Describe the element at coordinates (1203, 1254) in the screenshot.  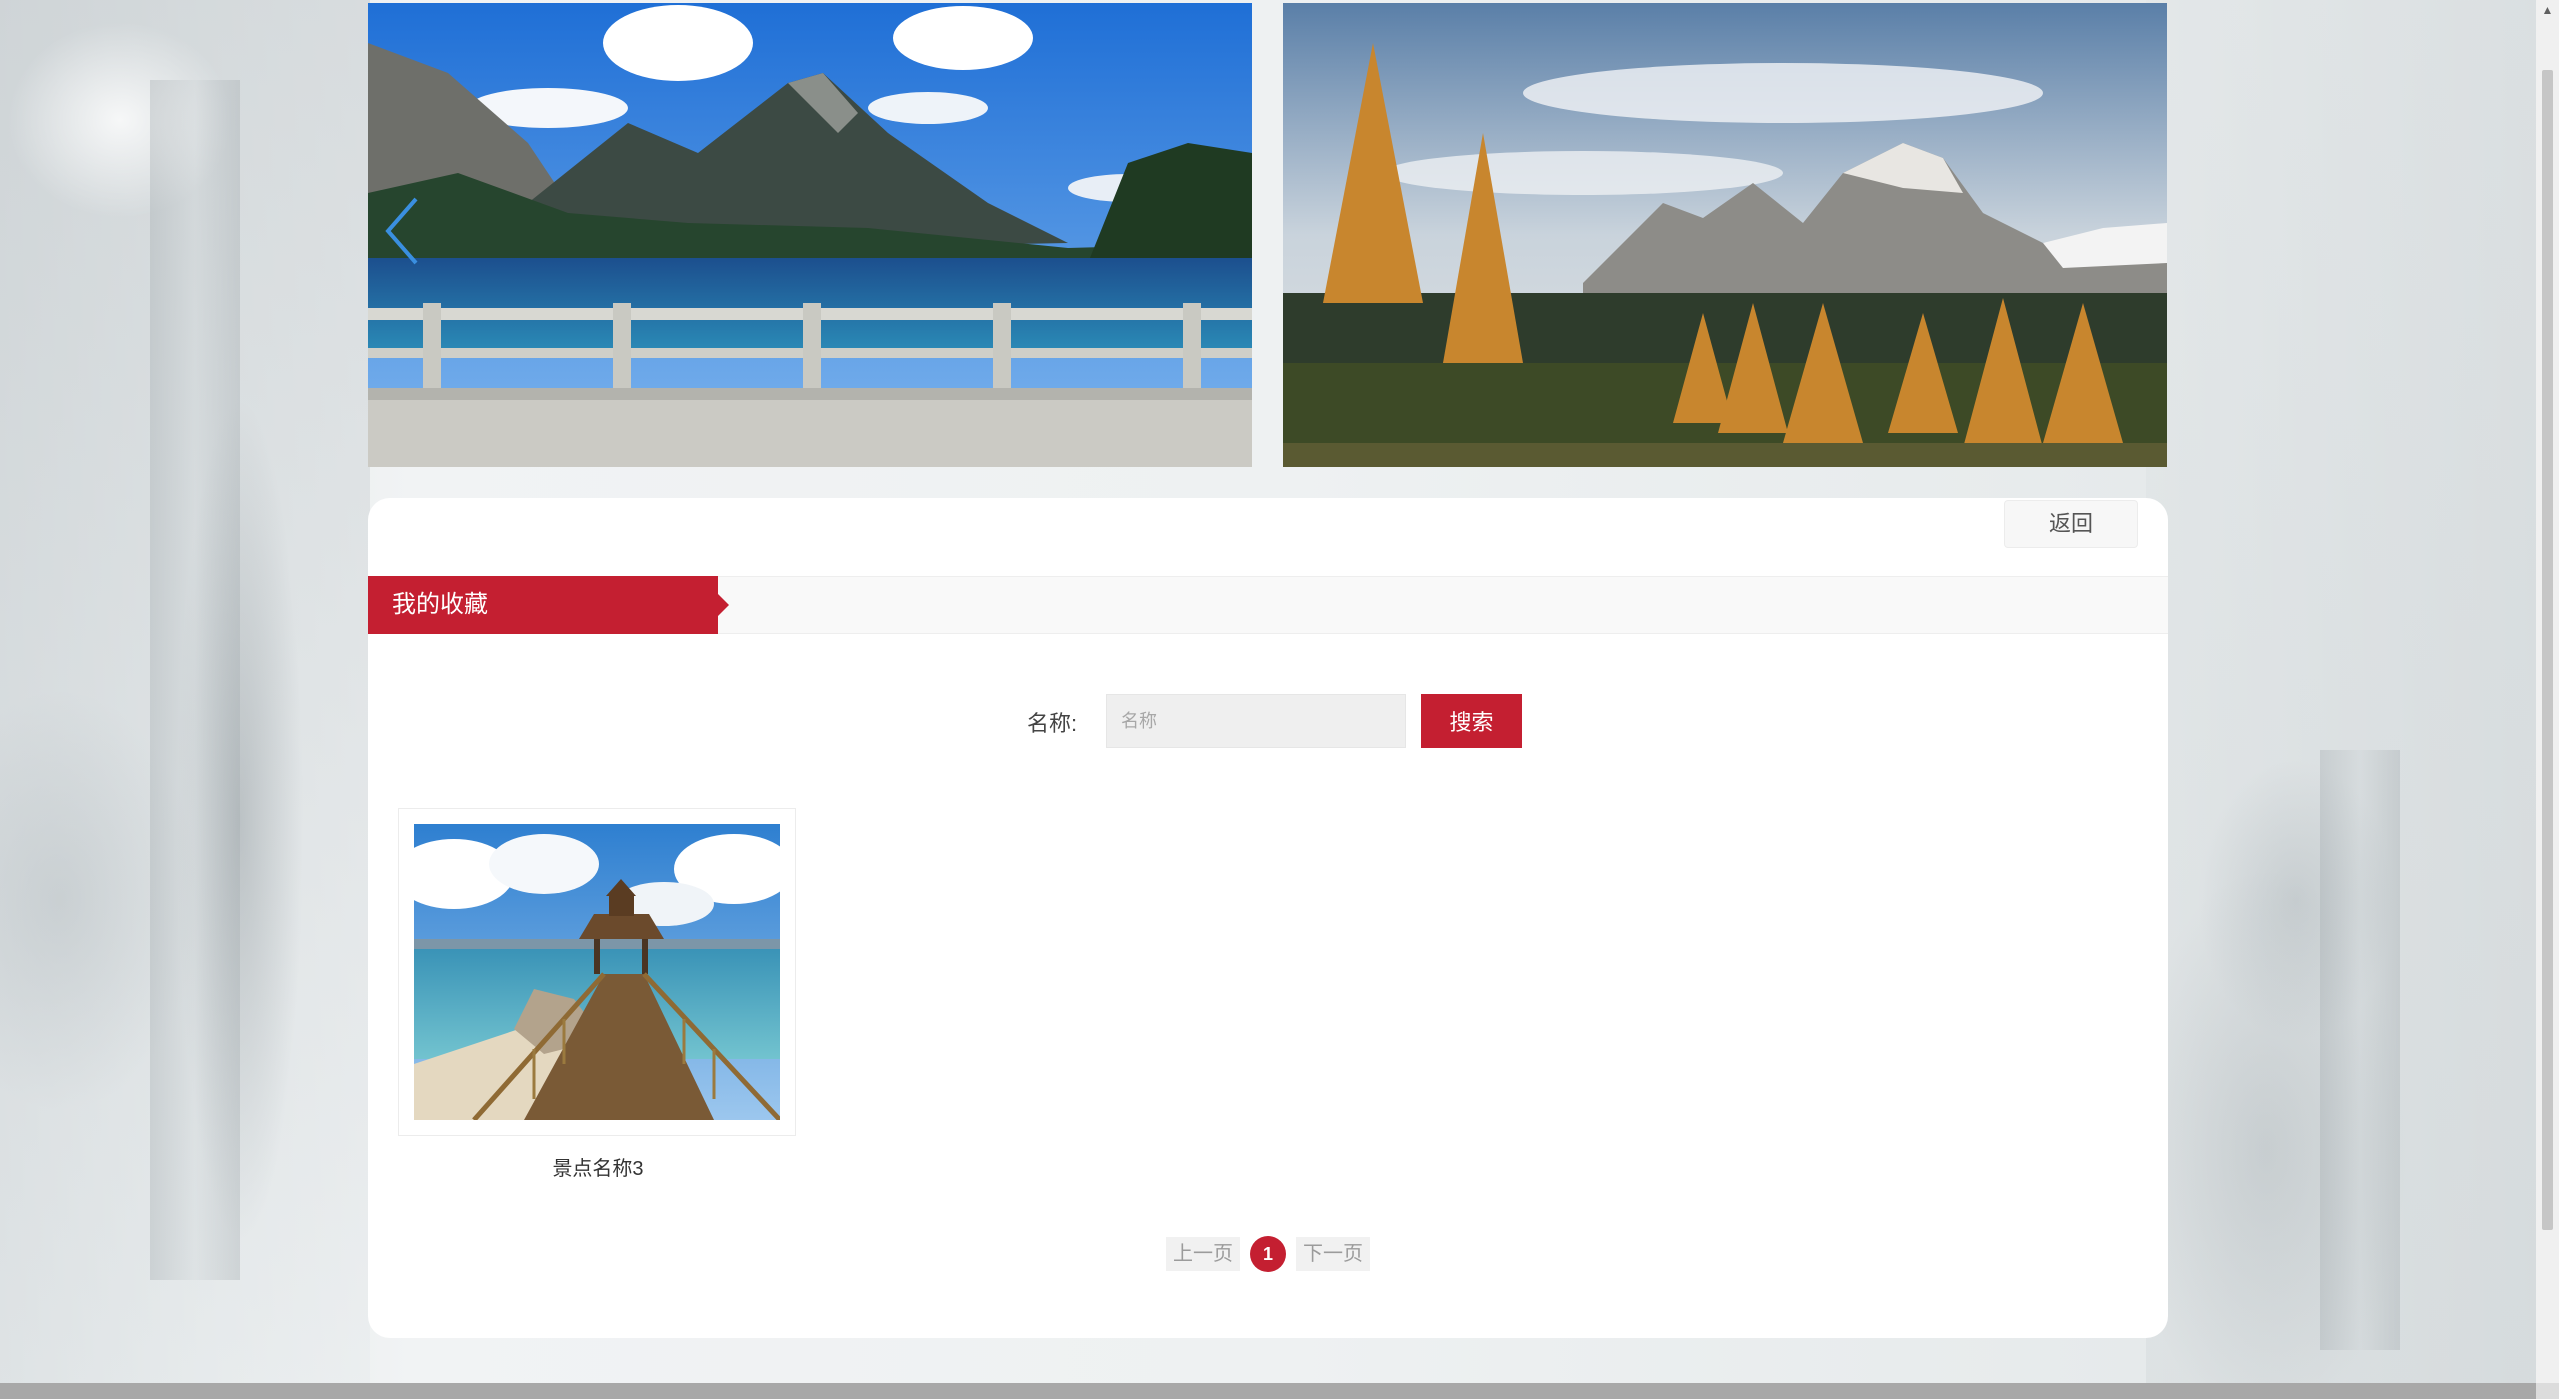
I see `pagination-prev-button: 上一页` at that location.